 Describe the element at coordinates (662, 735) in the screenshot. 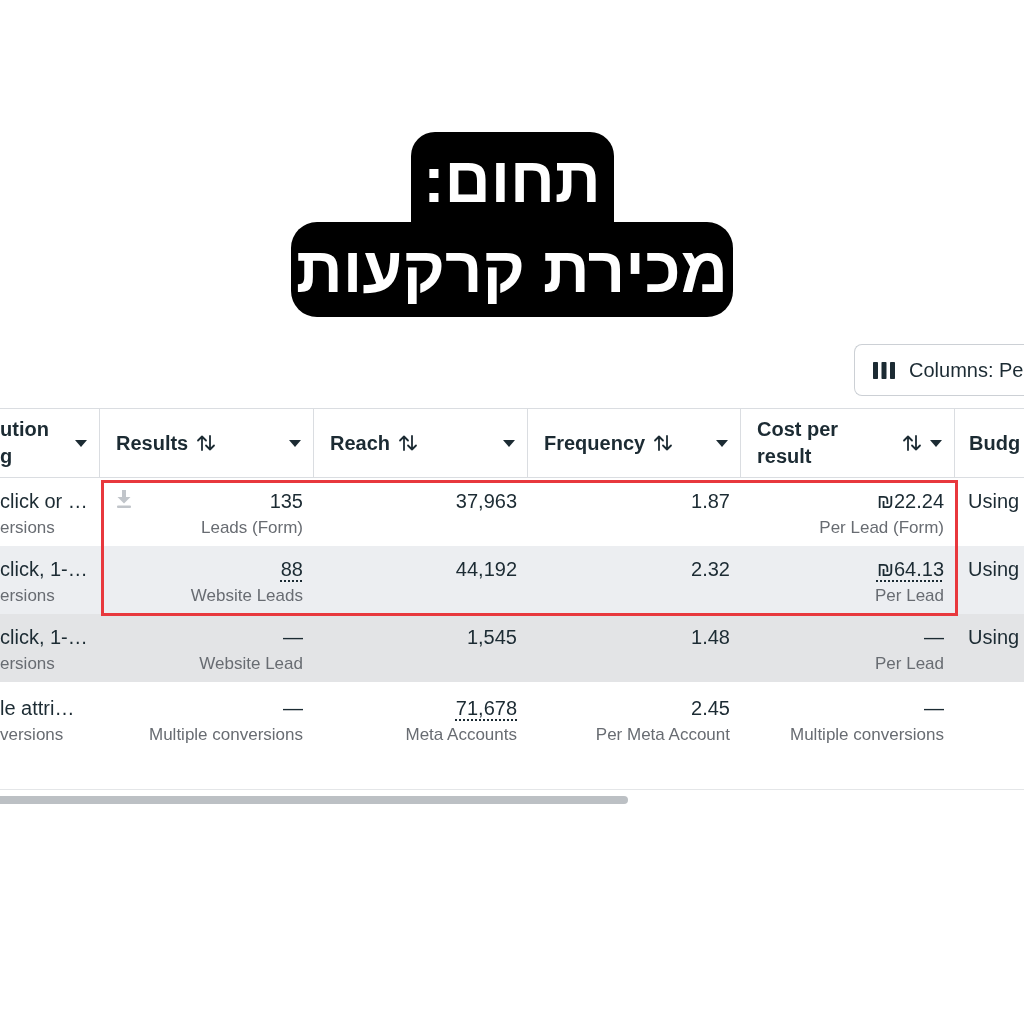

I see `metric-caption: Per Meta Account` at that location.